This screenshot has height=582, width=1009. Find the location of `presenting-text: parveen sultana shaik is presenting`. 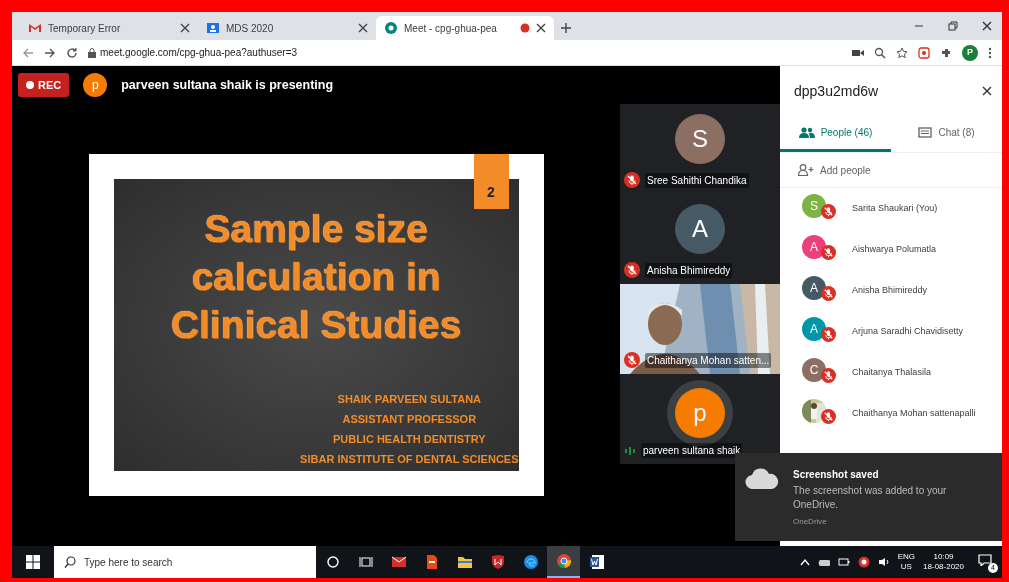

presenting-text: parveen sultana shaik is presenting is located at coordinates (227, 85).